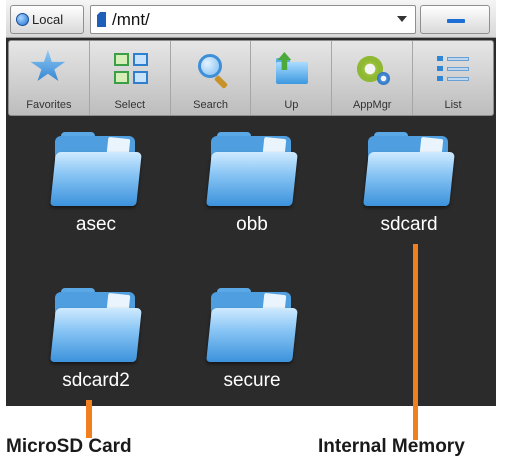  I want to click on internal-memory-marker, so click(415, 342).